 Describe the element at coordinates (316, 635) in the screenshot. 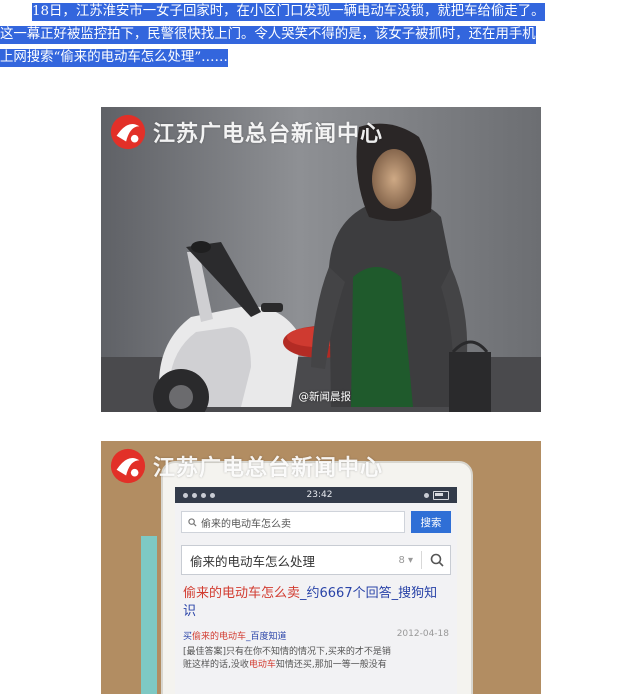

I see `result-source-row: 买偷来的电动车_百度知道 2012-04-18` at that location.